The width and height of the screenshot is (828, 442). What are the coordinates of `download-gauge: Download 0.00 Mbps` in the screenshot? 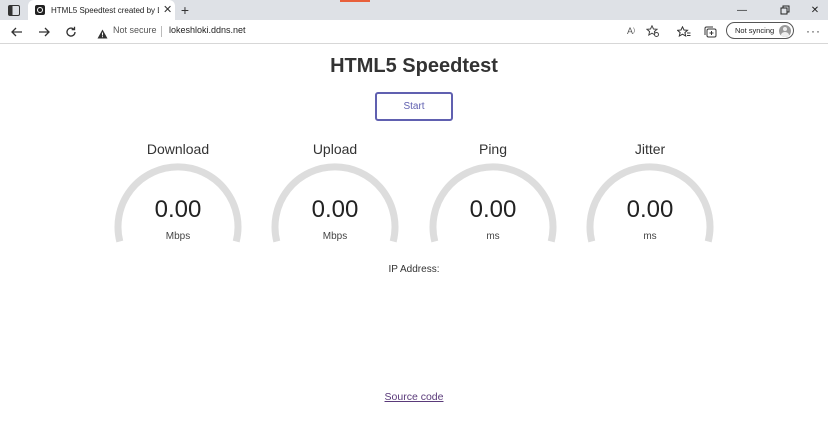 It's located at (178, 195).